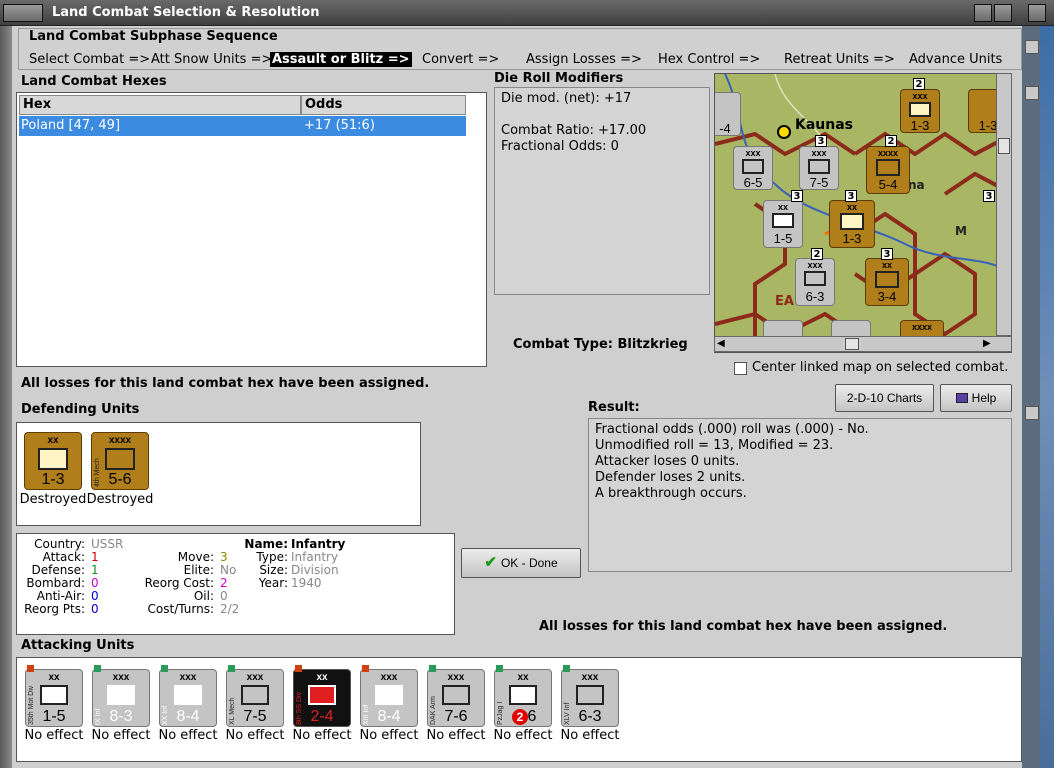 The width and height of the screenshot is (1054, 768). What do you see at coordinates (916, 185) in the screenshot?
I see `map-fragment-label: na` at bounding box center [916, 185].